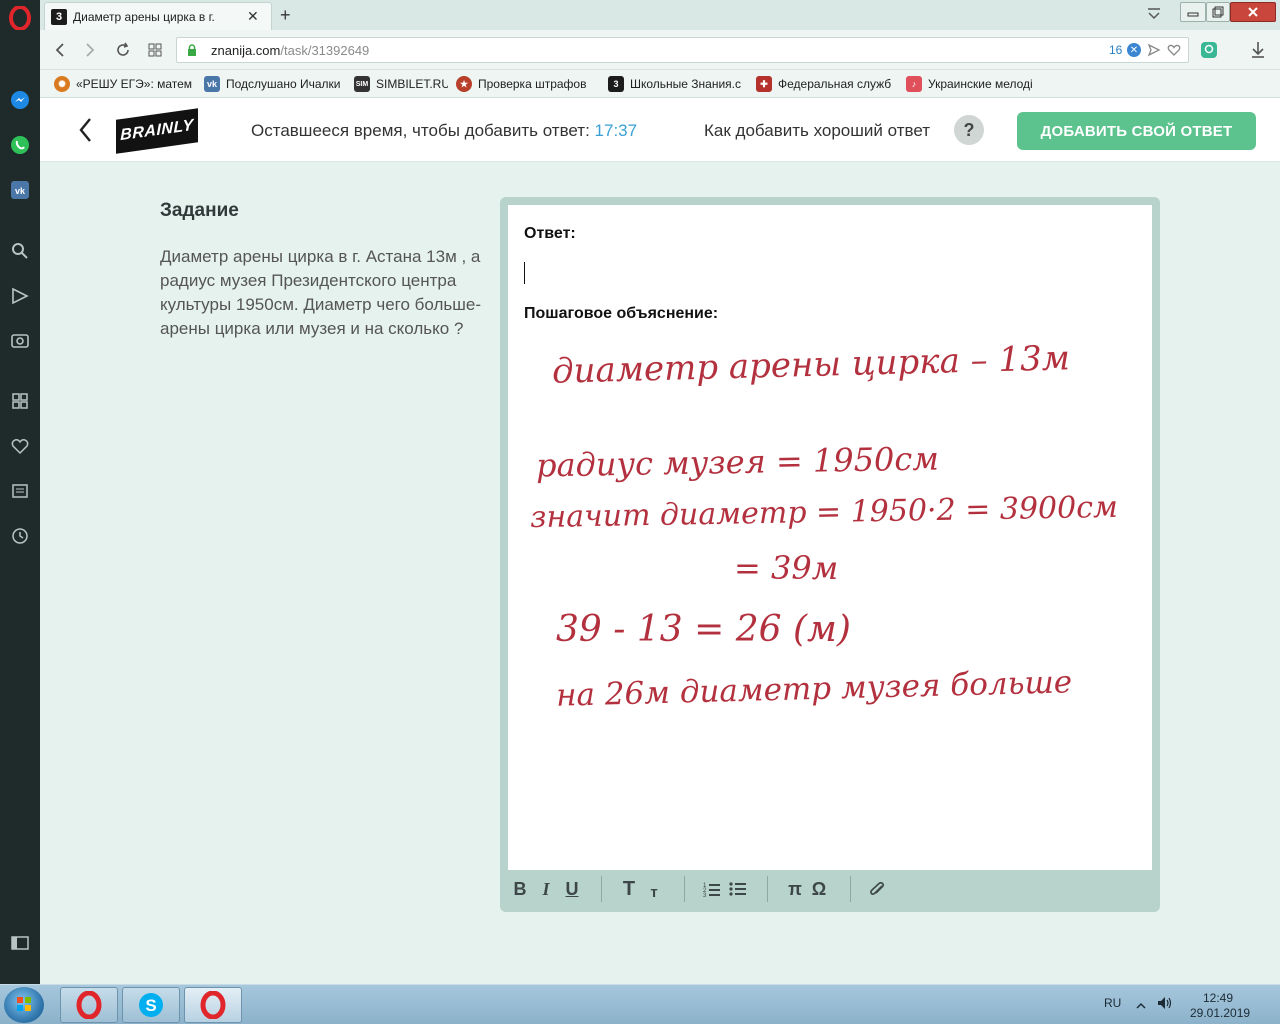 The height and width of the screenshot is (1024, 1280). Describe the element at coordinates (817, 131) in the screenshot. I see `howto-link: Как добавить хороший ответ` at that location.